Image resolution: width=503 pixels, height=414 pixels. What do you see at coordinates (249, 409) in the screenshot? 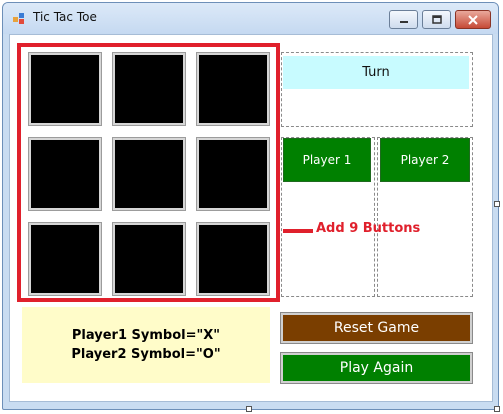
I see `resize-handle-bottom` at bounding box center [249, 409].